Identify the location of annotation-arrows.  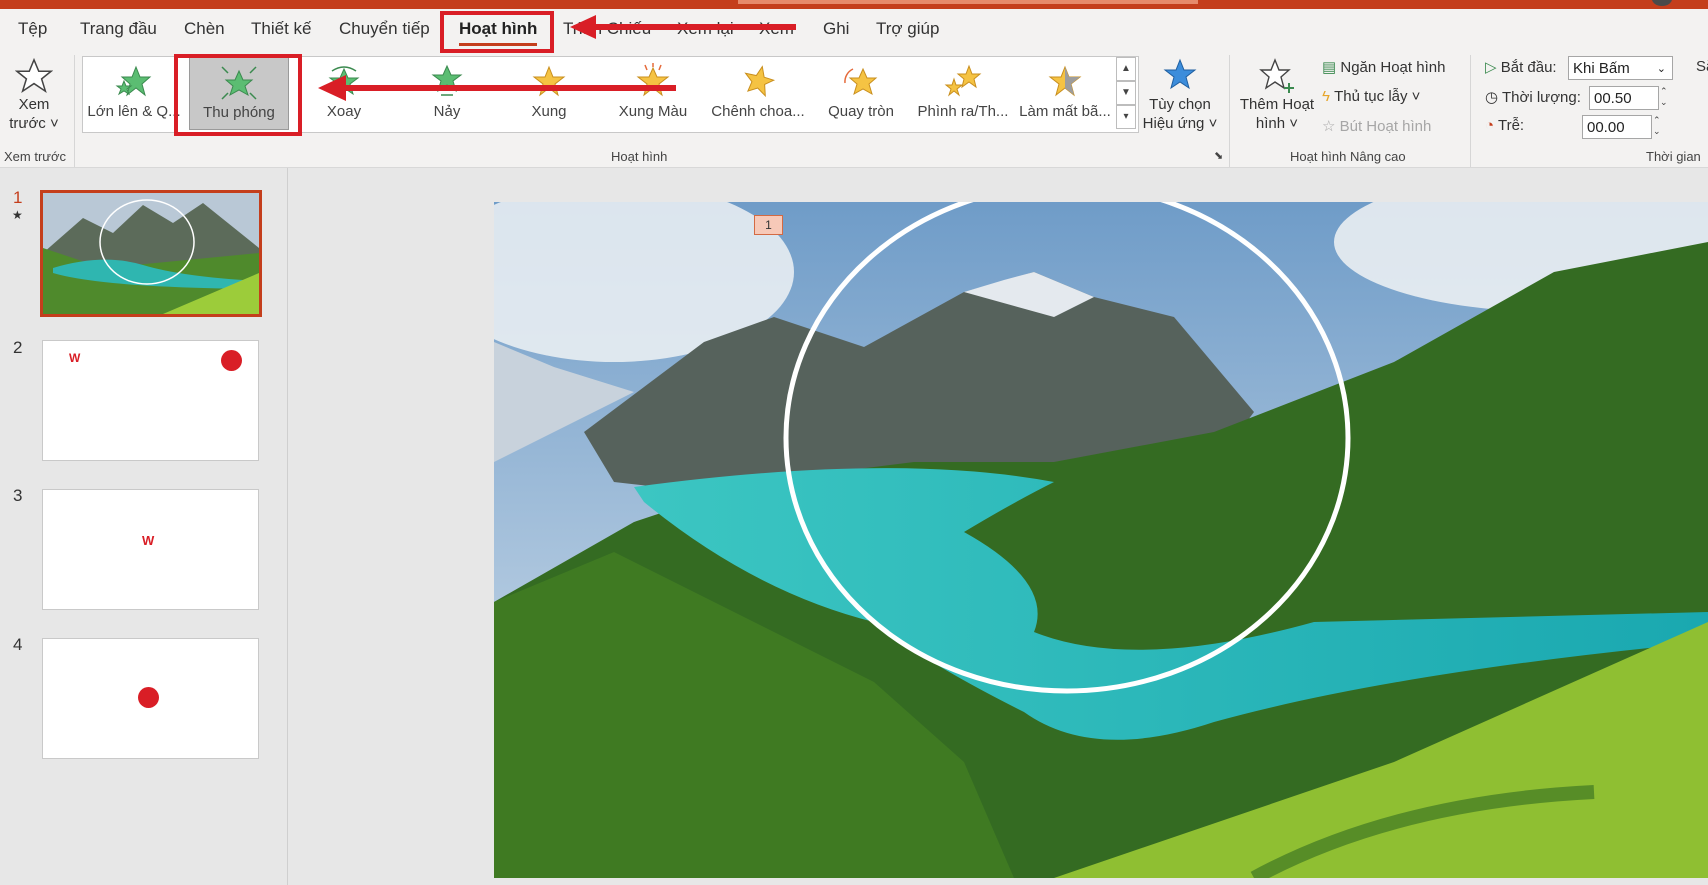
(557, 58).